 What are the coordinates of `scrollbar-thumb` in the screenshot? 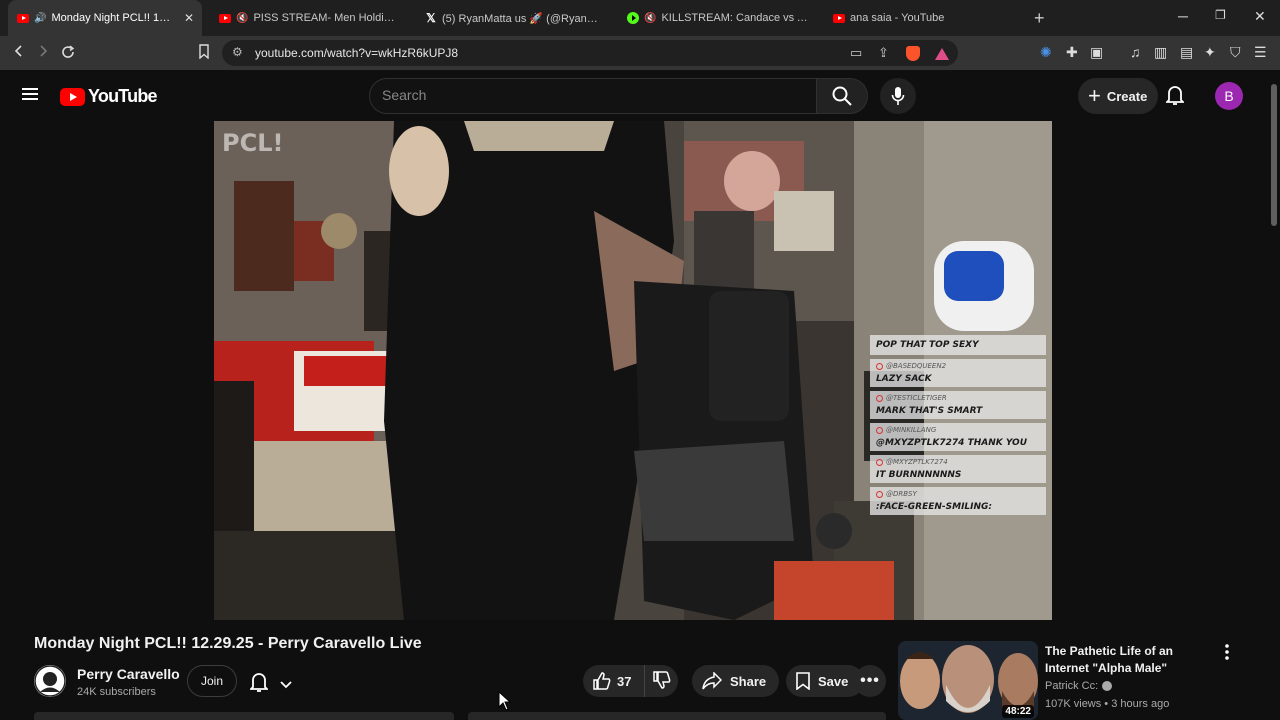 It's located at (1274, 155).